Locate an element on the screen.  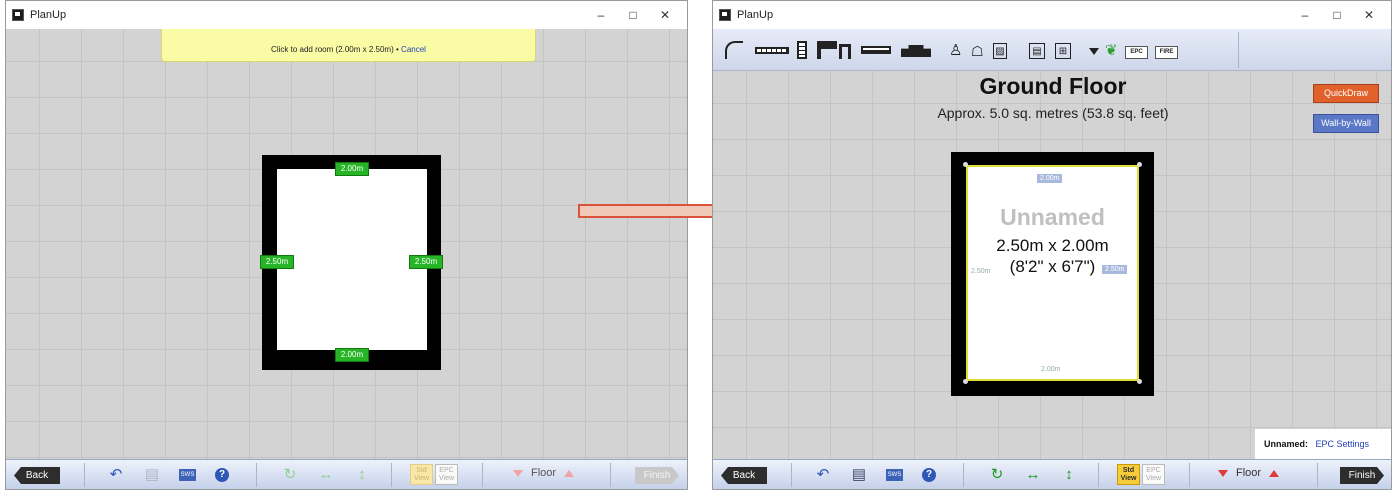
wall-by-wall-button: Wall-by-Wall is located at coordinates (1346, 123).